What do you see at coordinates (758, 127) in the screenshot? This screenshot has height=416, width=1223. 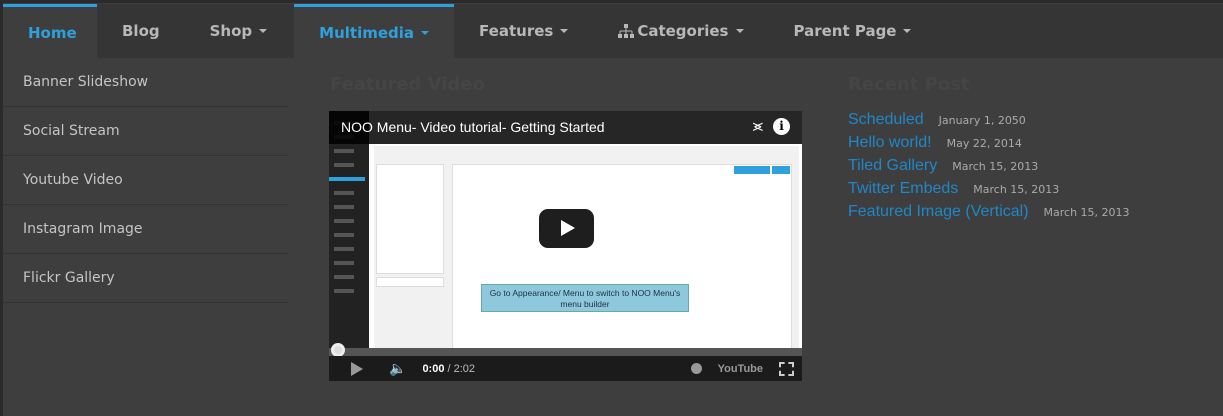 I see `share-icon: ⪤` at bounding box center [758, 127].